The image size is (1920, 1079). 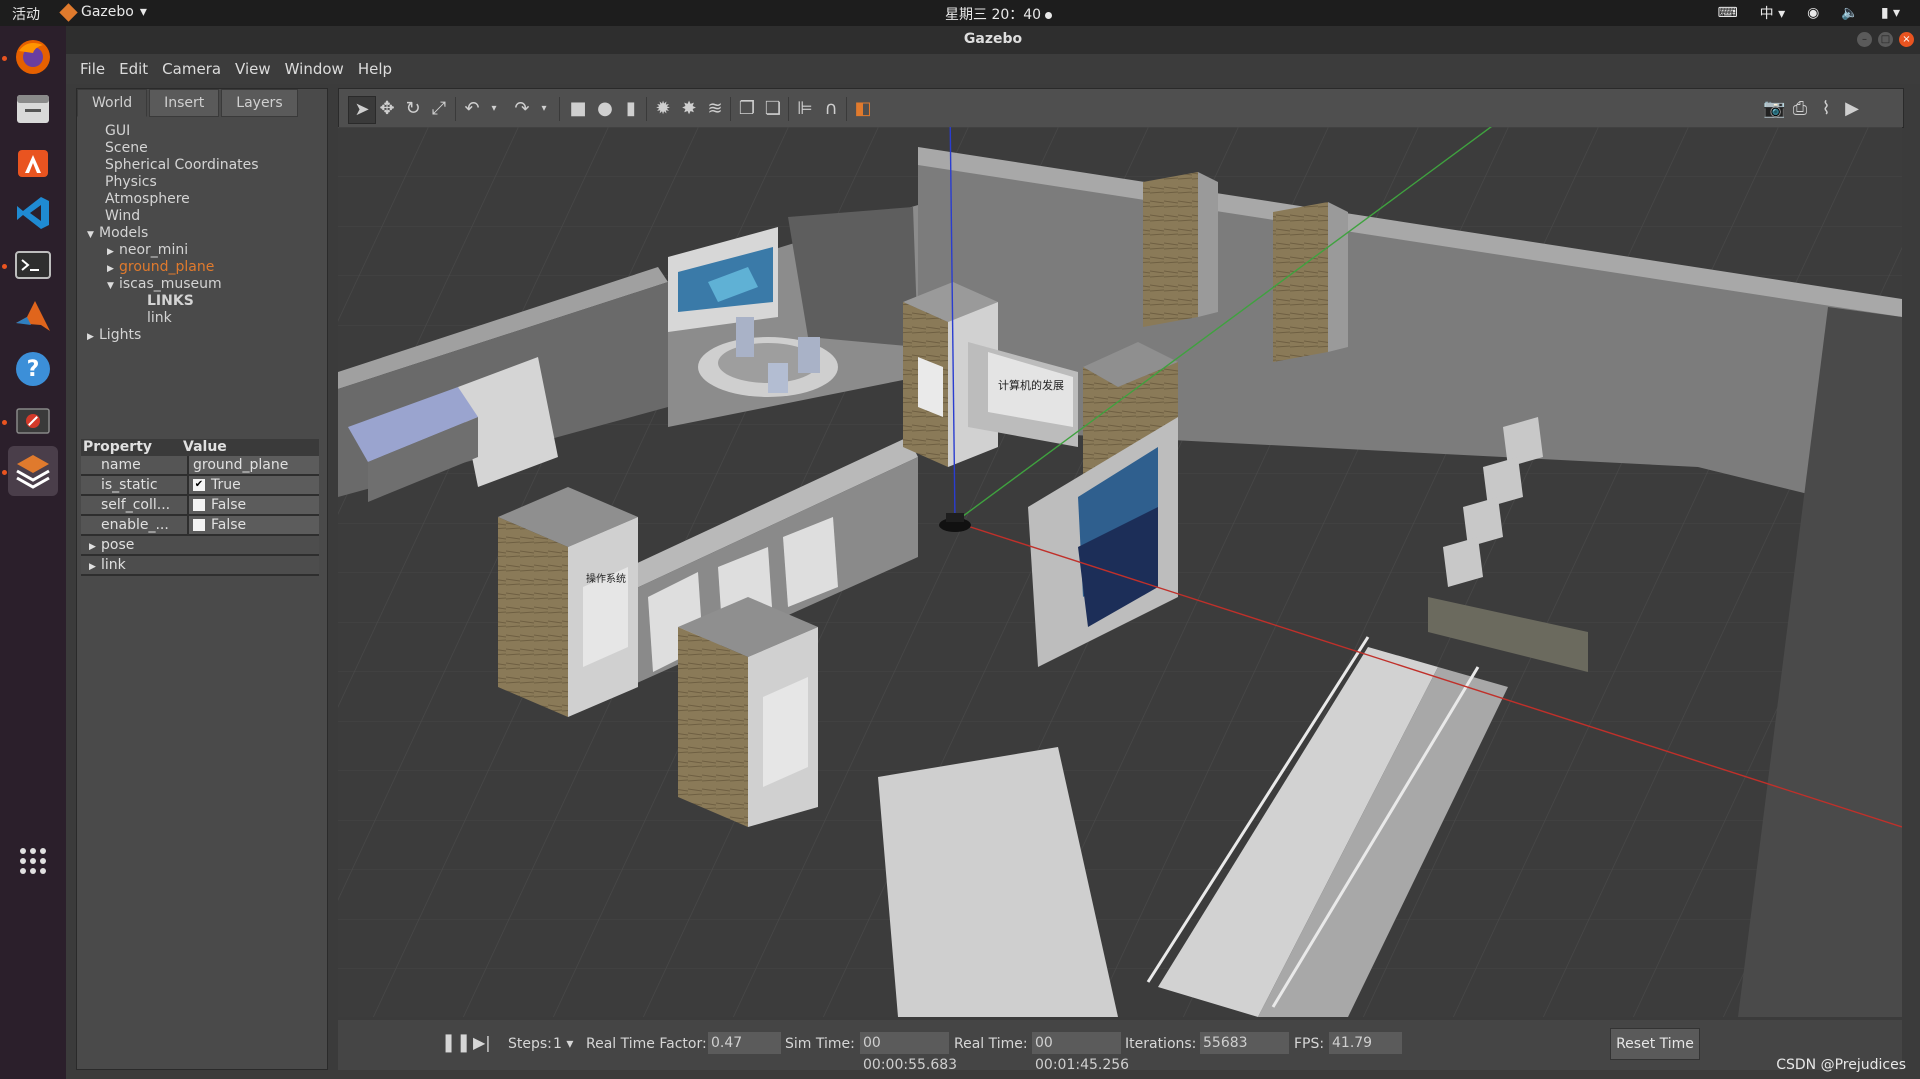 What do you see at coordinates (494, 109) in the screenshot?
I see `undo-history-icon: ▾` at bounding box center [494, 109].